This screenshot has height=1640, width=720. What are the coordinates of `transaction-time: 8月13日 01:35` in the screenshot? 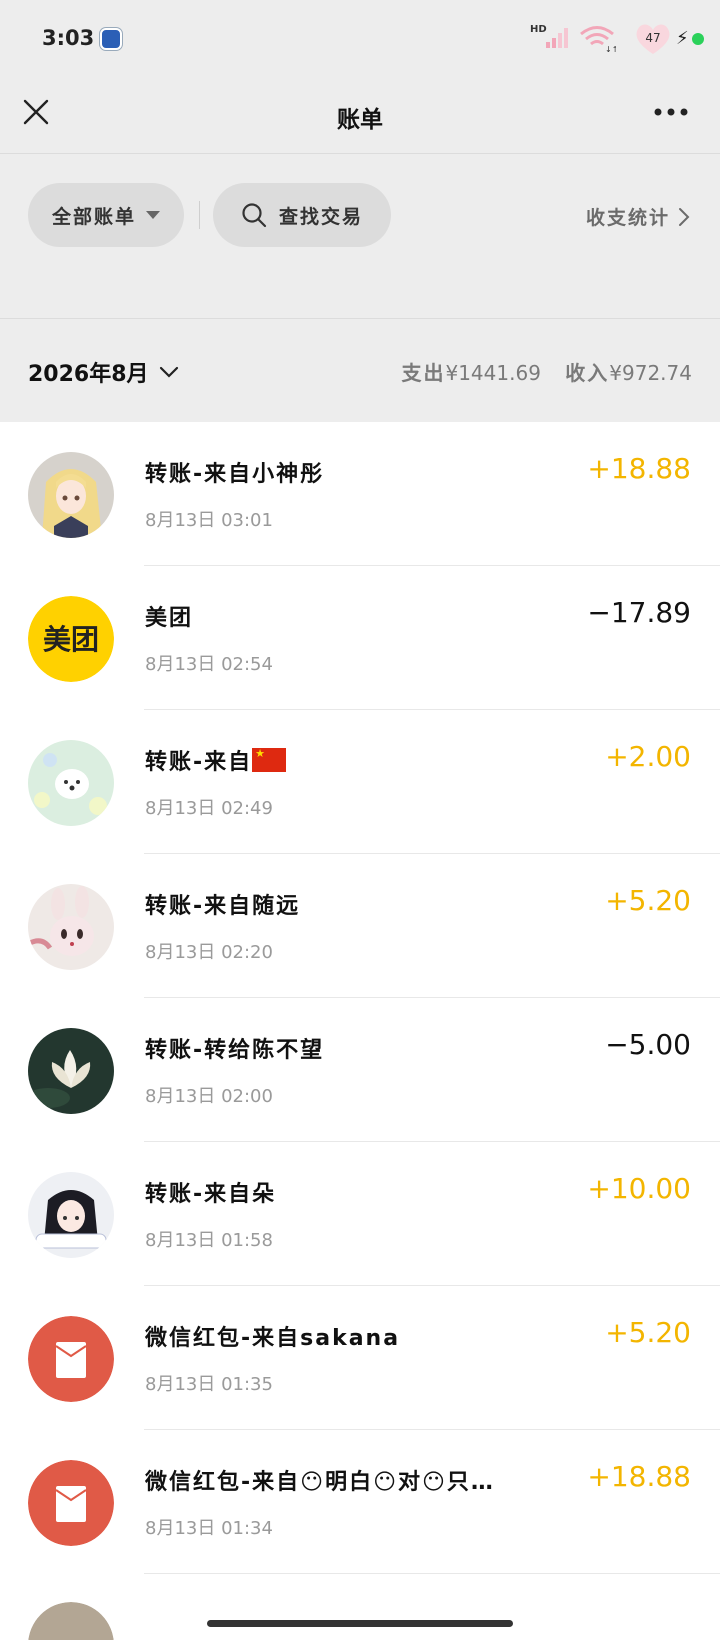 It's located at (209, 1384).